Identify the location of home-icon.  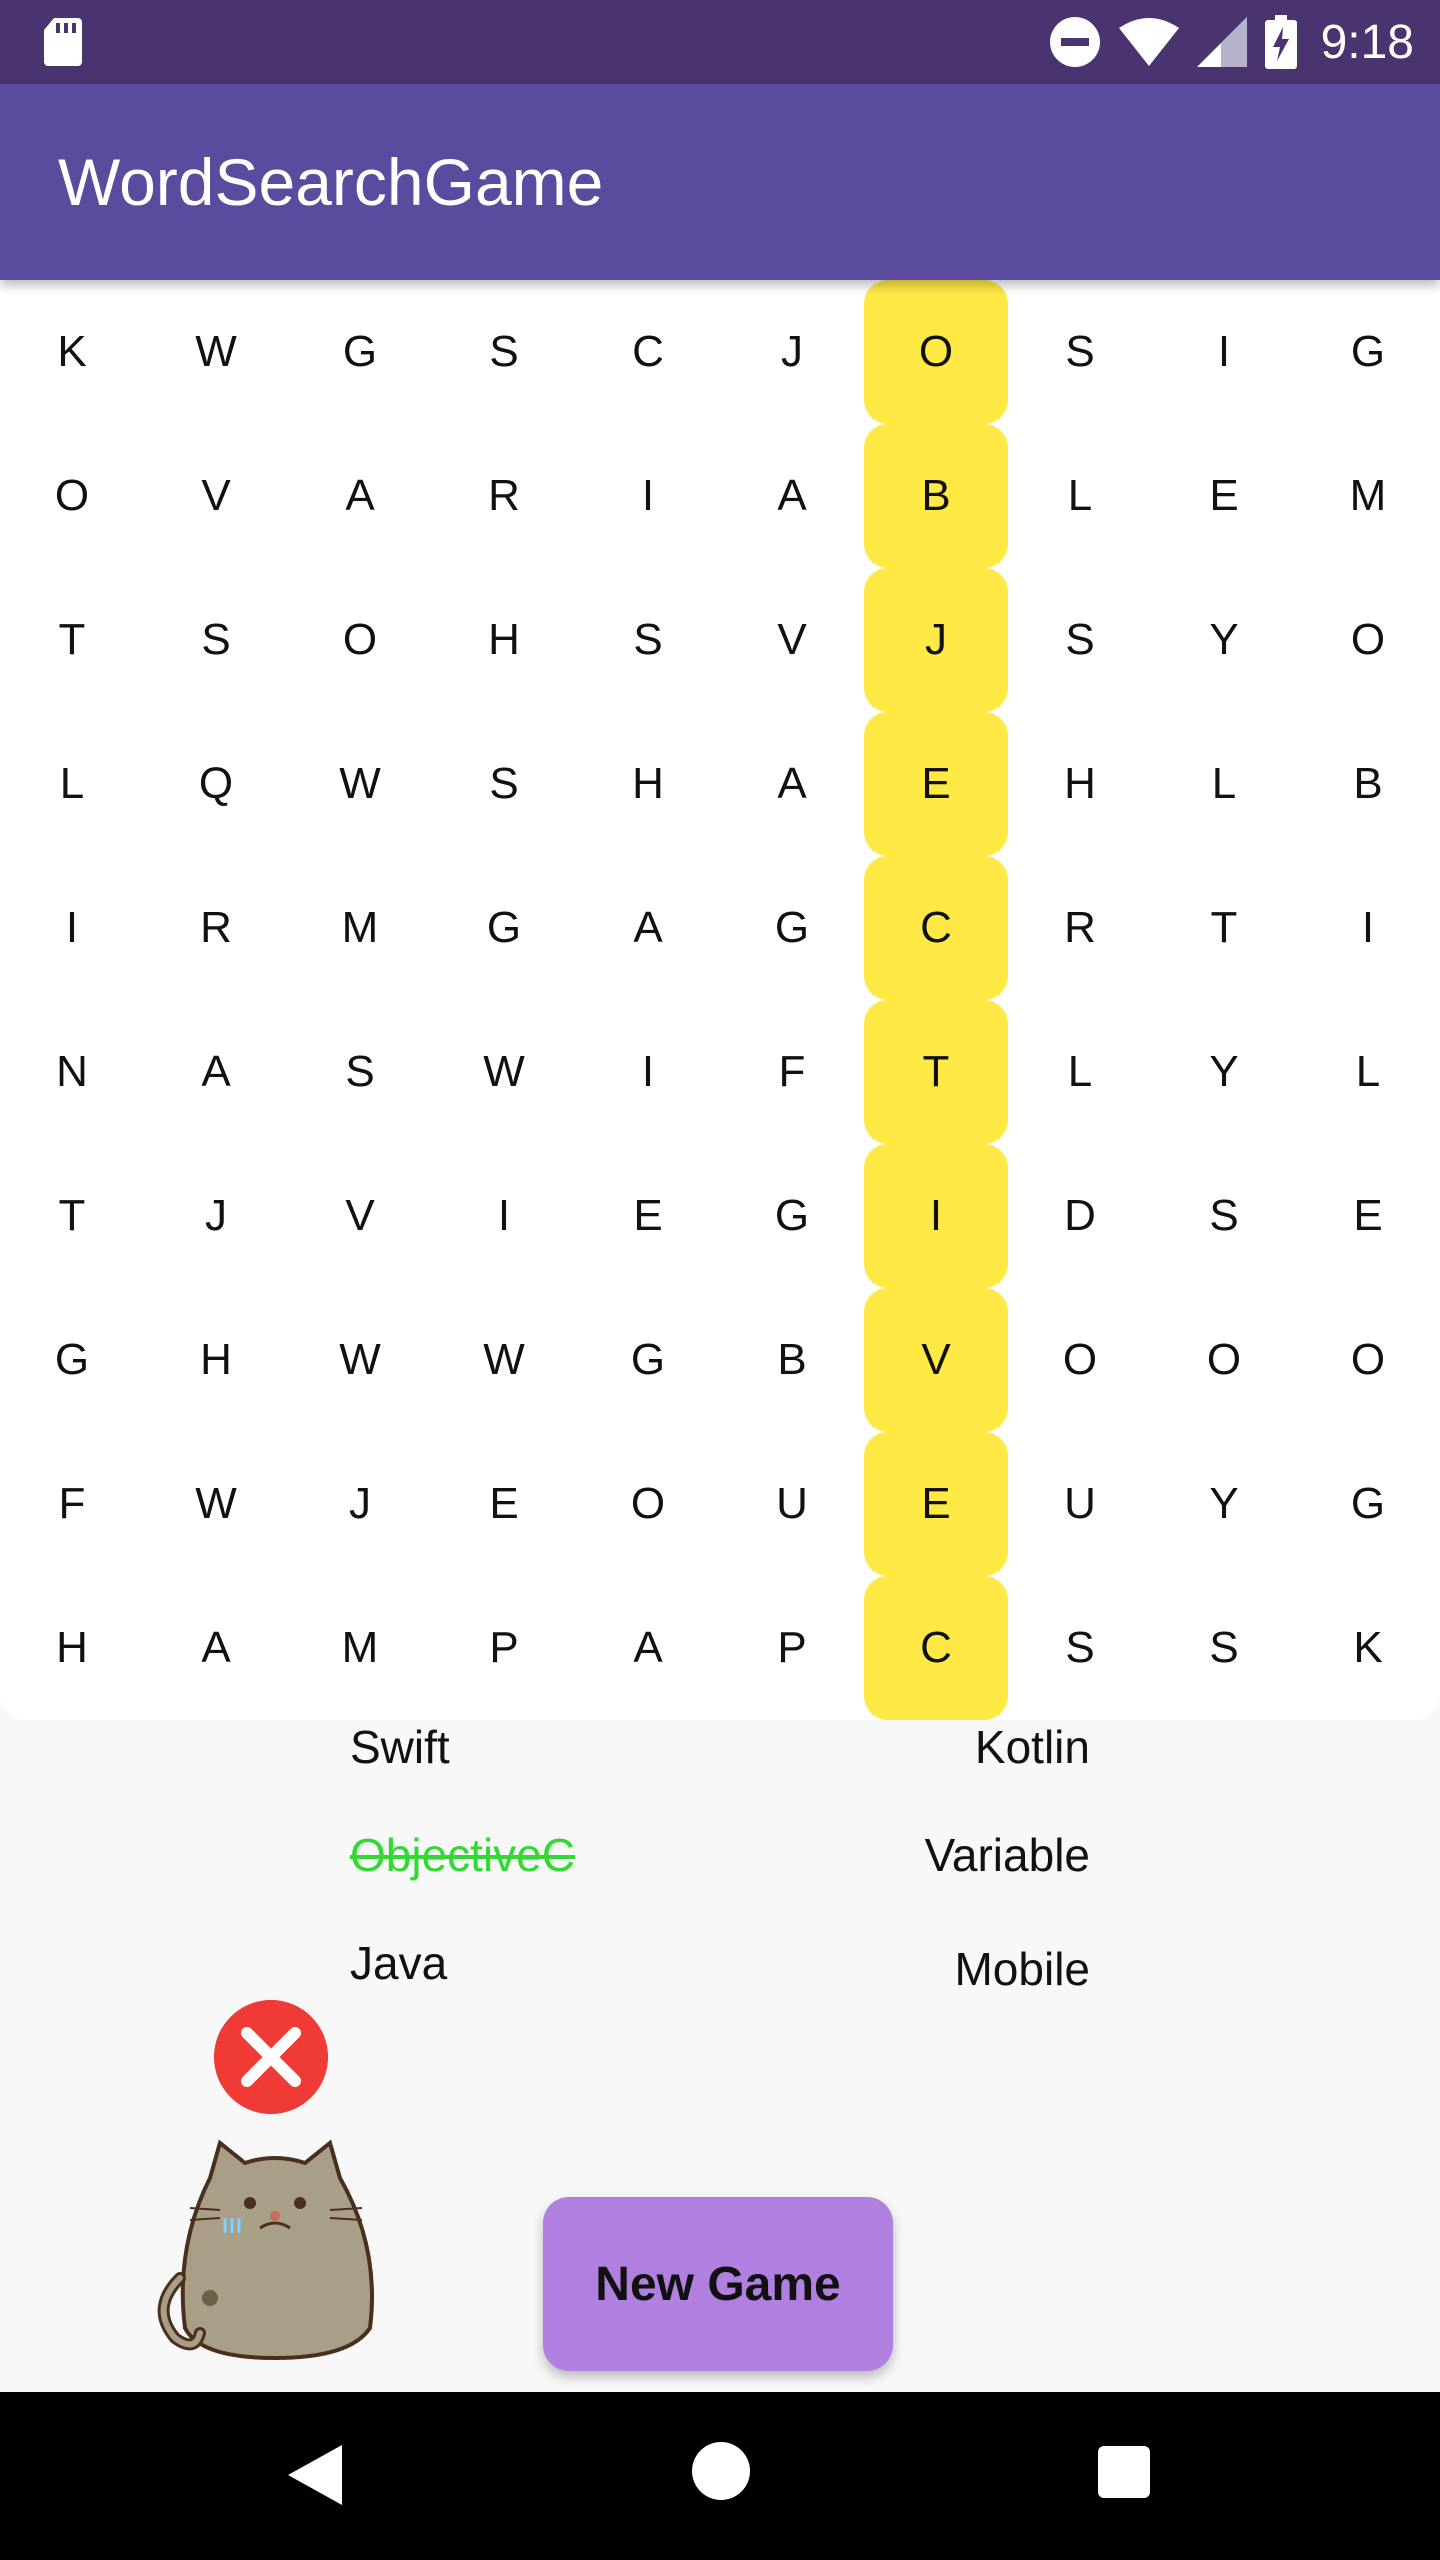
(721, 2471).